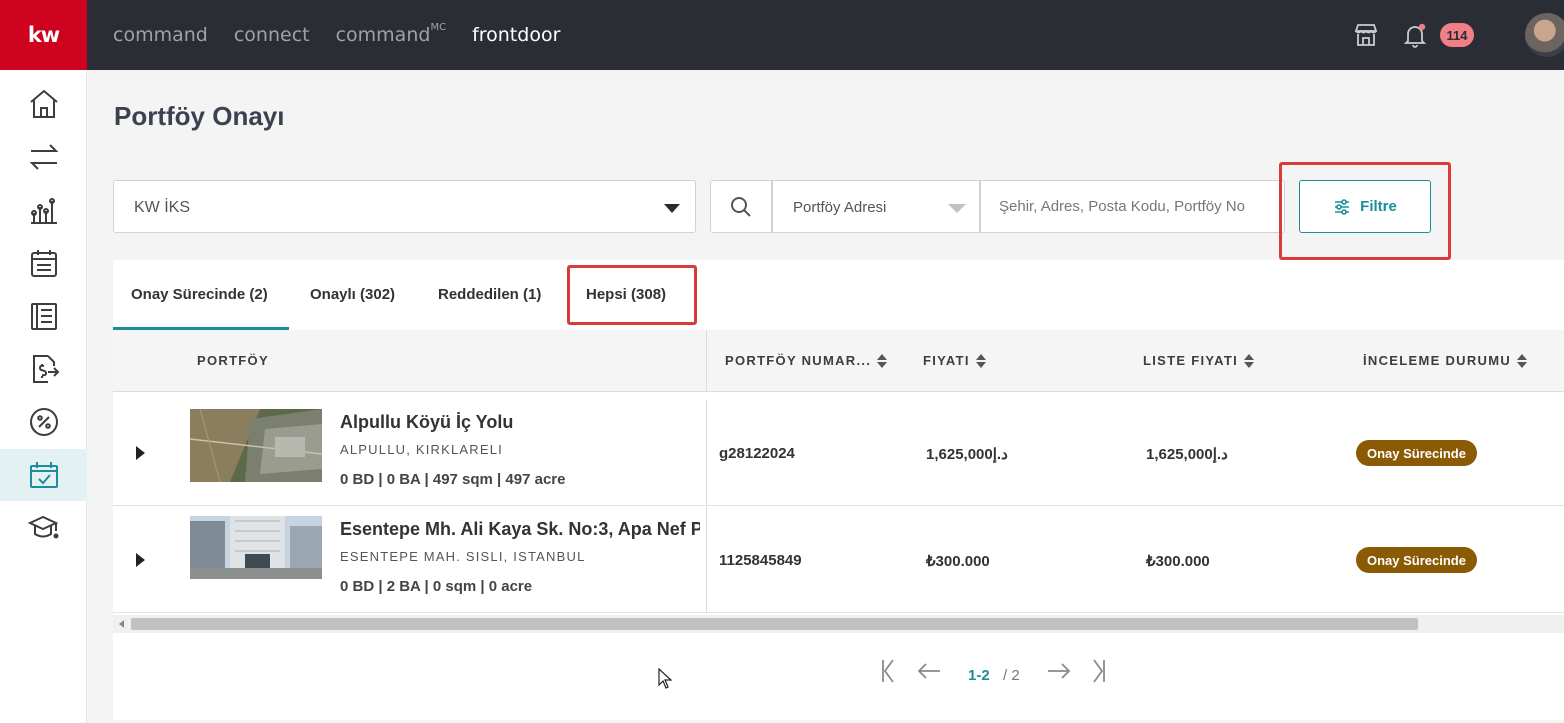  I want to click on sidebar-item-calendar, so click(43, 263).